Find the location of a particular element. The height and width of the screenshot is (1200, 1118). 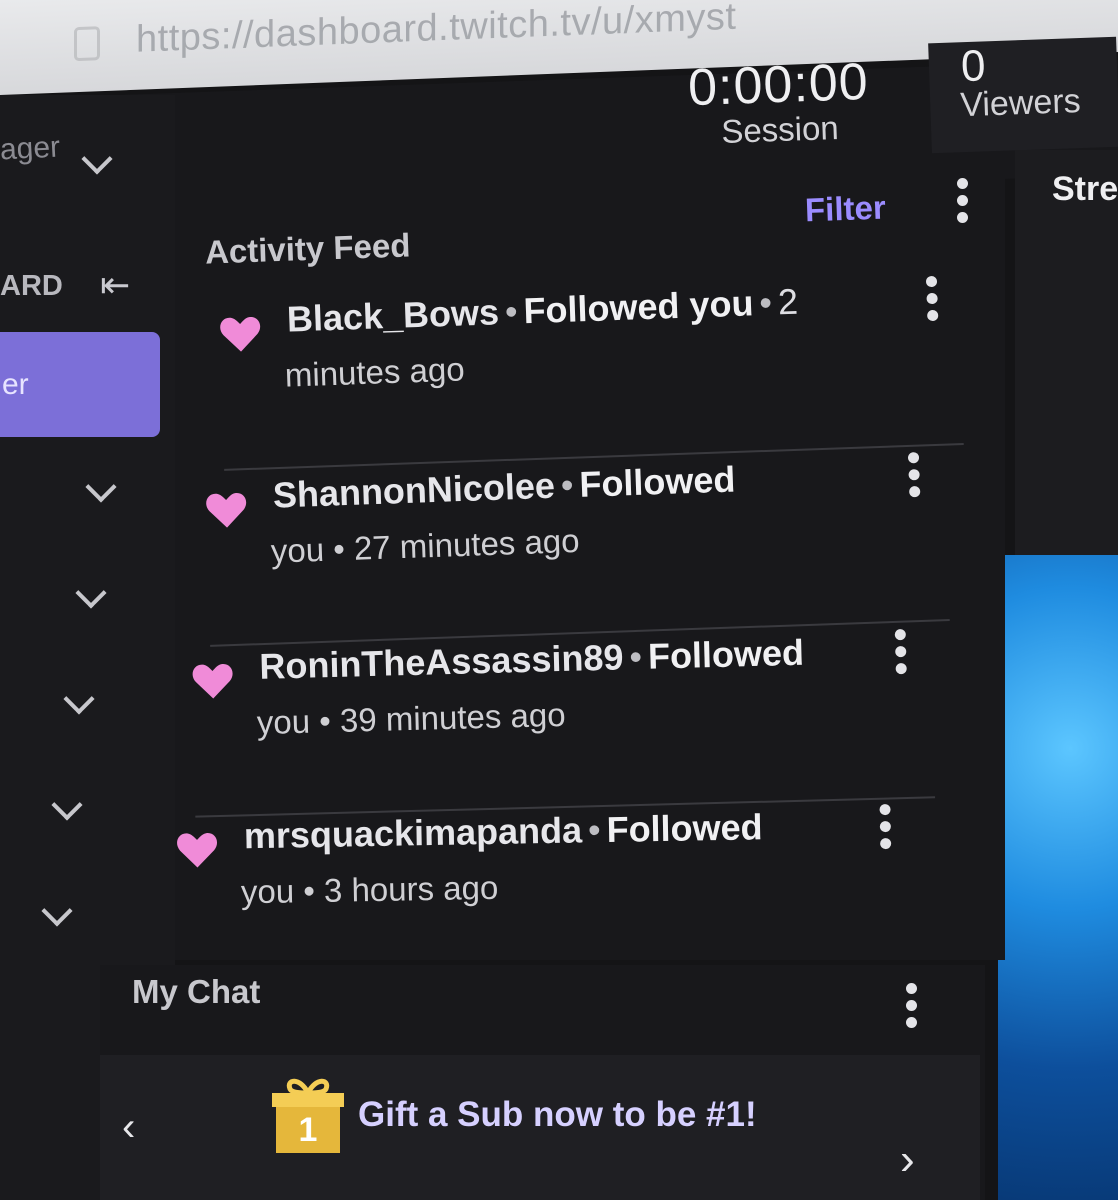

my-chat-title: My Chat is located at coordinates (196, 991).